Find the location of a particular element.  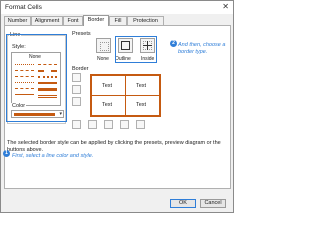

tab-alignment: Alignment is located at coordinates (47, 20).